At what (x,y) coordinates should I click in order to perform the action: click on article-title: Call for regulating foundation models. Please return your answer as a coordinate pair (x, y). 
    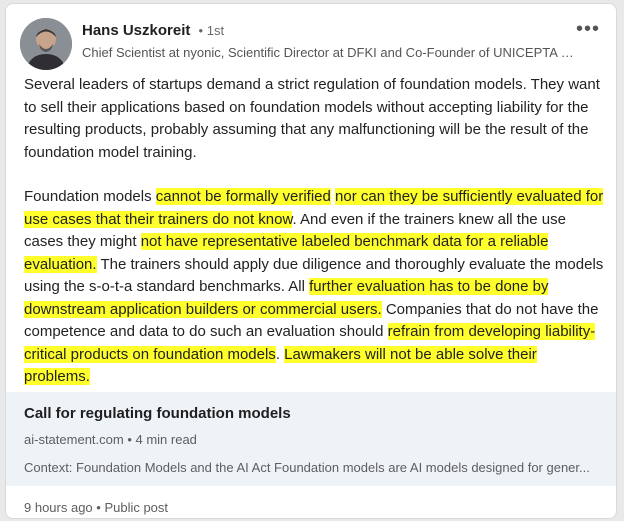
    Looking at the image, I should click on (157, 413).